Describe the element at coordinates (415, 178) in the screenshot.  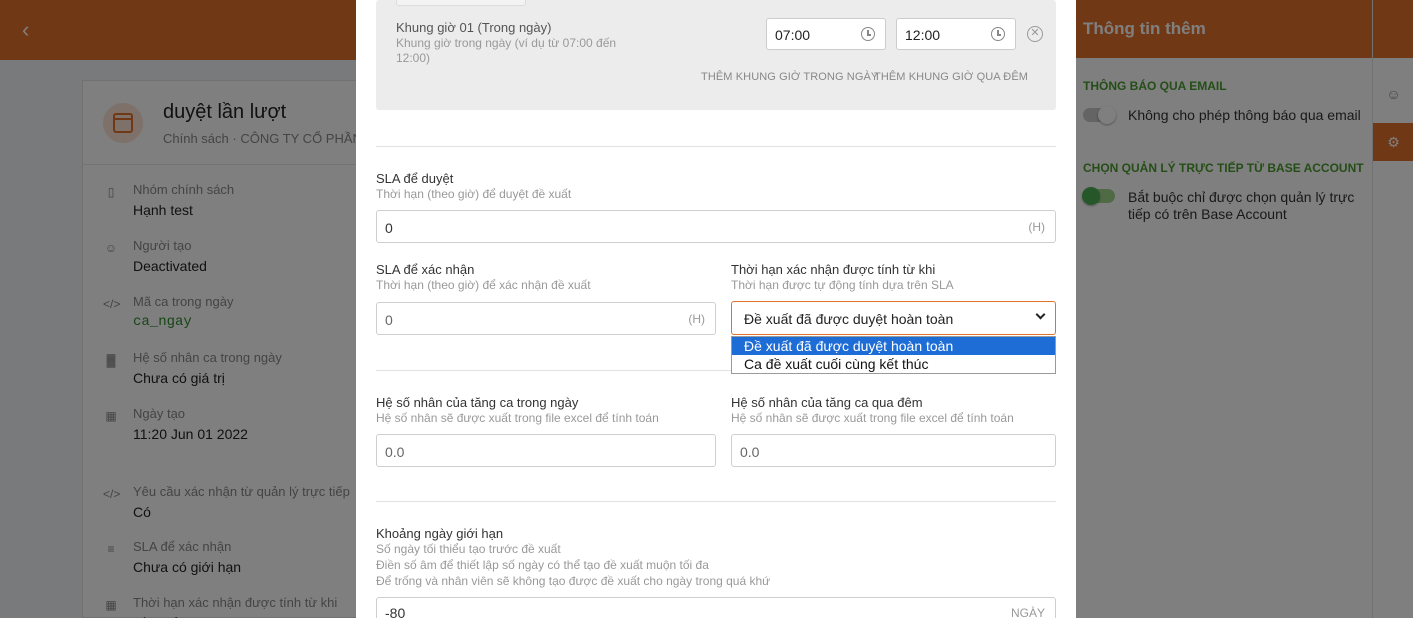
I see `sla-approve-label: SLA để duyệt` at that location.